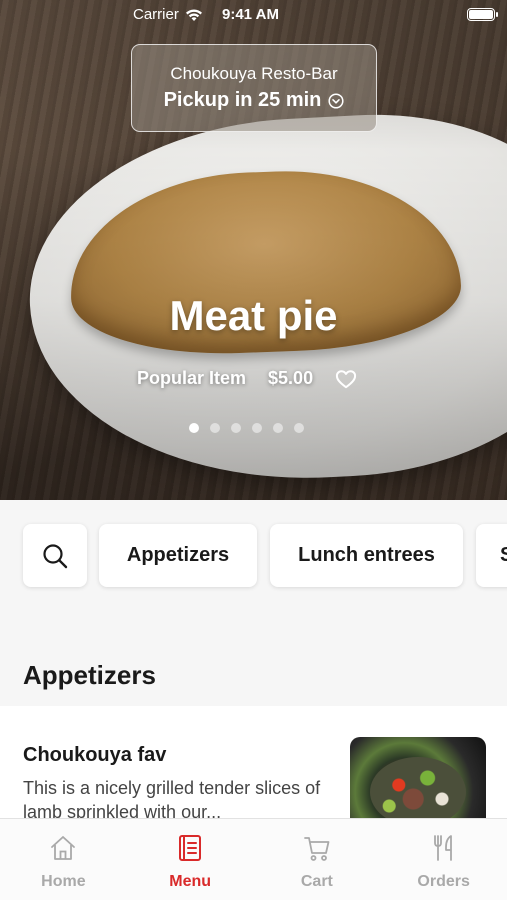 This screenshot has height=900, width=507. What do you see at coordinates (443, 881) in the screenshot?
I see `tab-label: Orders` at bounding box center [443, 881].